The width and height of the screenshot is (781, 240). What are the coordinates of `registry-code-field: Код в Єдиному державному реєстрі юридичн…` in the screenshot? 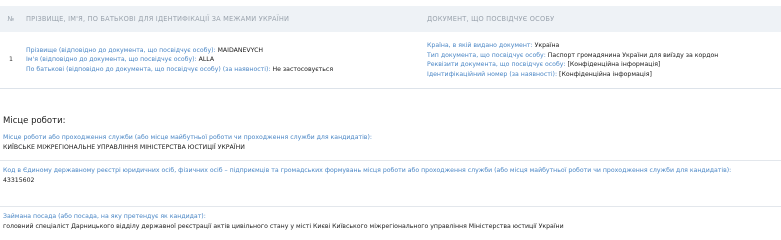 It's located at (390, 175).